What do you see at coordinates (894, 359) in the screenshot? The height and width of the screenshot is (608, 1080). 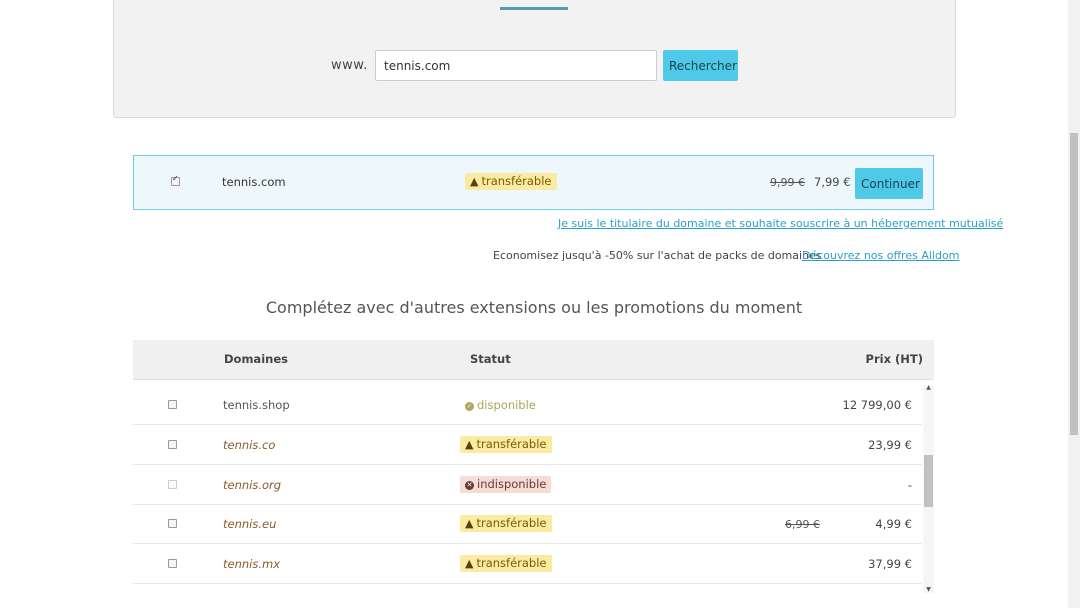 I see `header-price: Prix (HT)` at bounding box center [894, 359].